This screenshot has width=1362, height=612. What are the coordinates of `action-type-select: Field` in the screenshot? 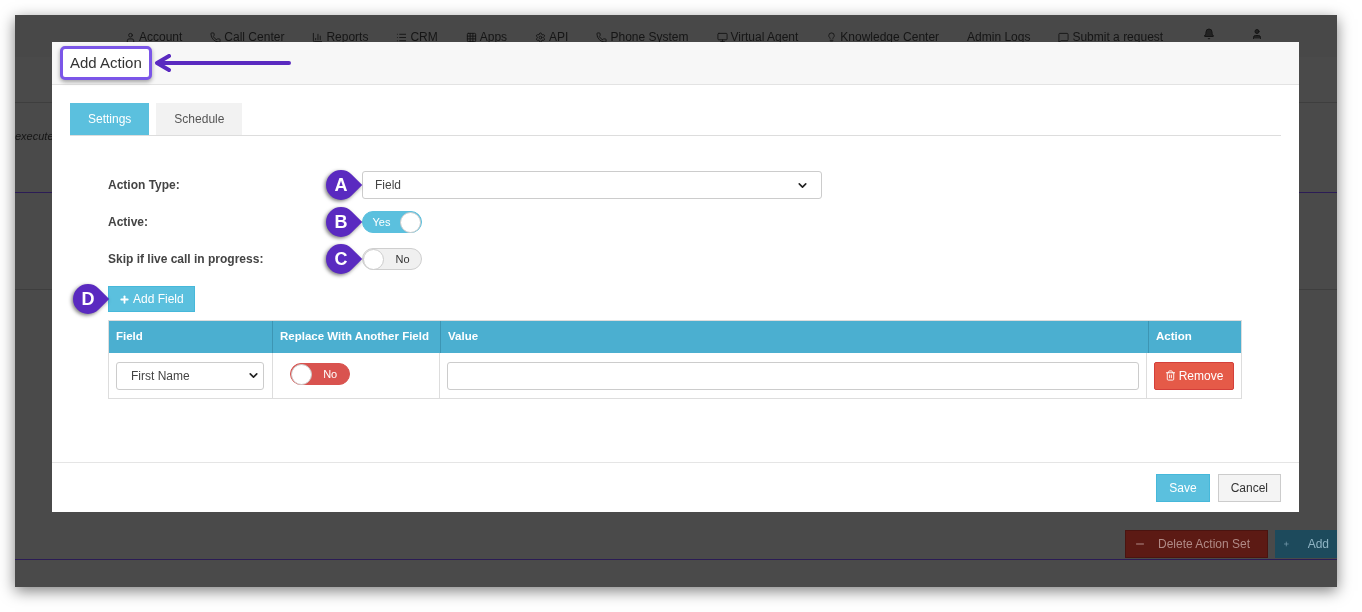 It's located at (592, 185).